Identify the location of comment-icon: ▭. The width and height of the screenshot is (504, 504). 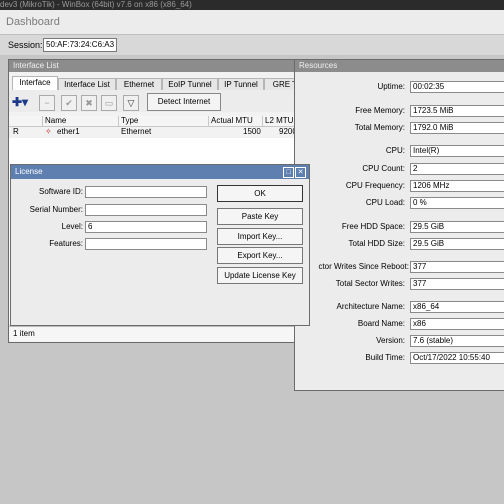
(109, 103).